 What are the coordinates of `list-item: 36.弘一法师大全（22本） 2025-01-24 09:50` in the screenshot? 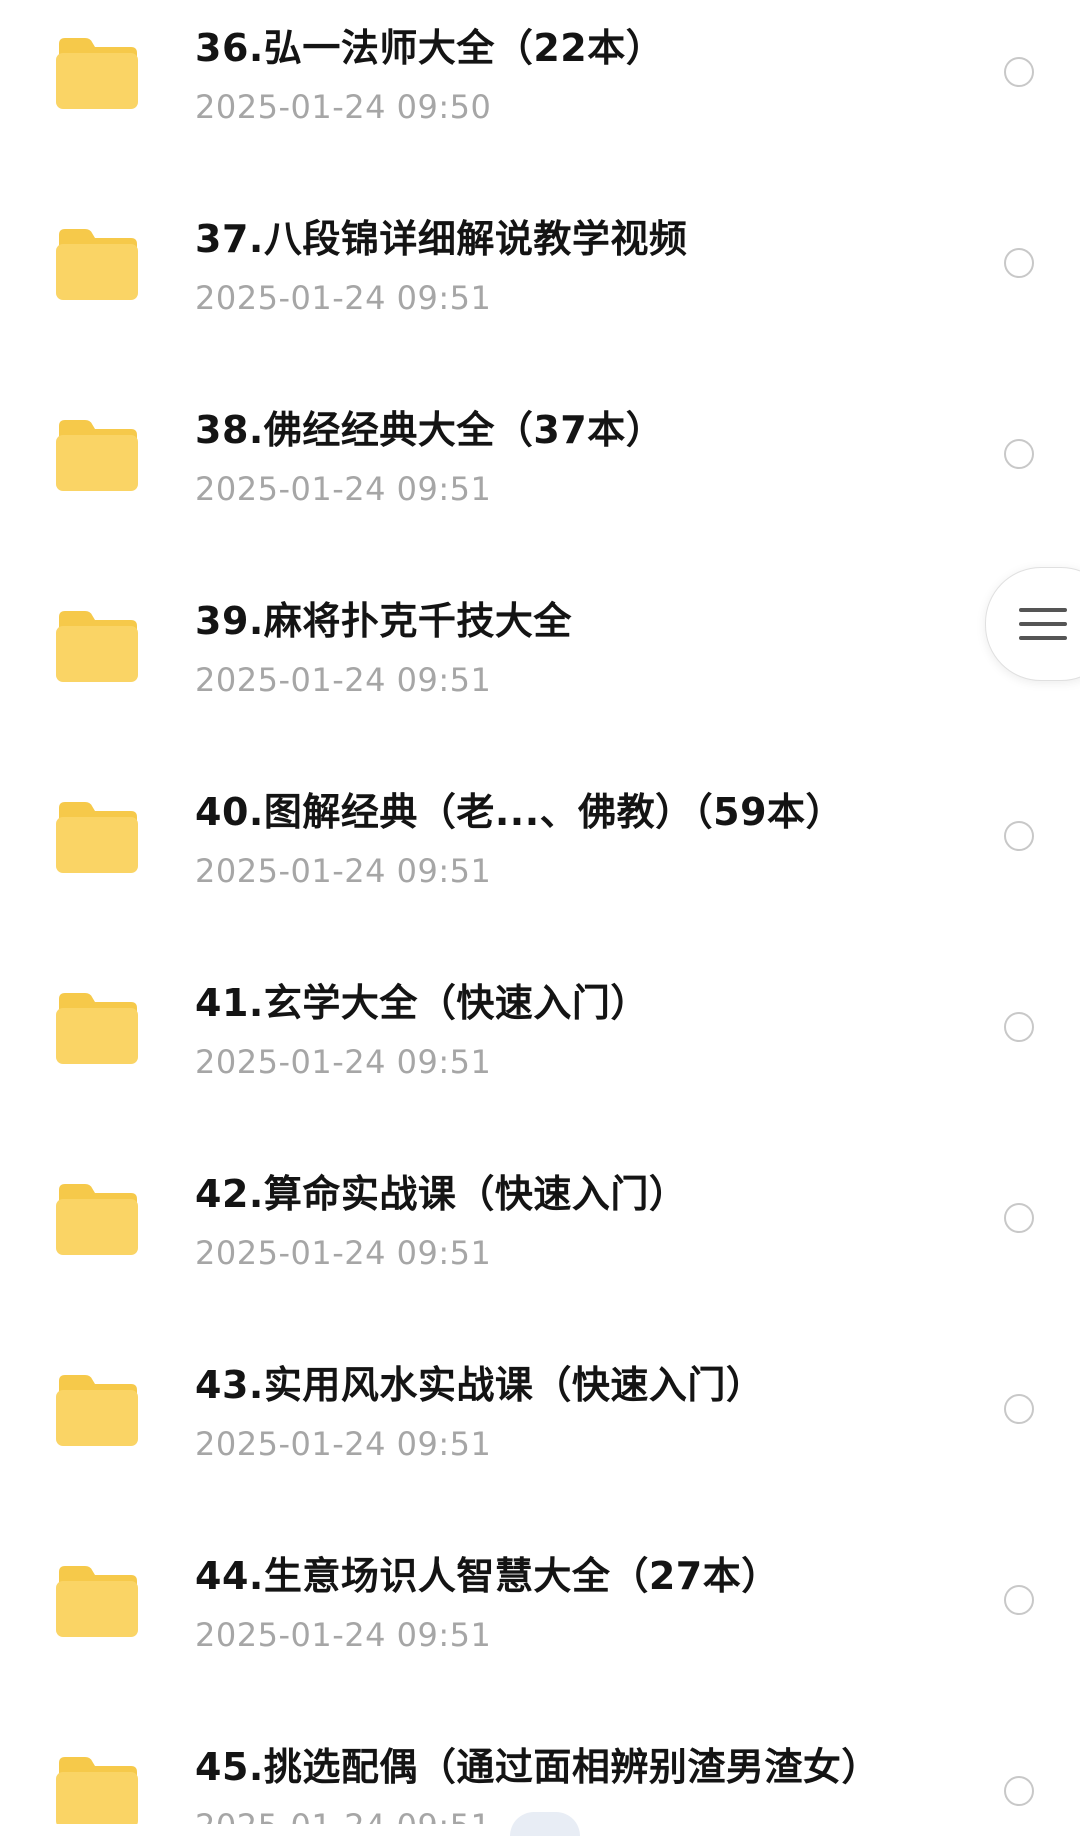 It's located at (540, 95).